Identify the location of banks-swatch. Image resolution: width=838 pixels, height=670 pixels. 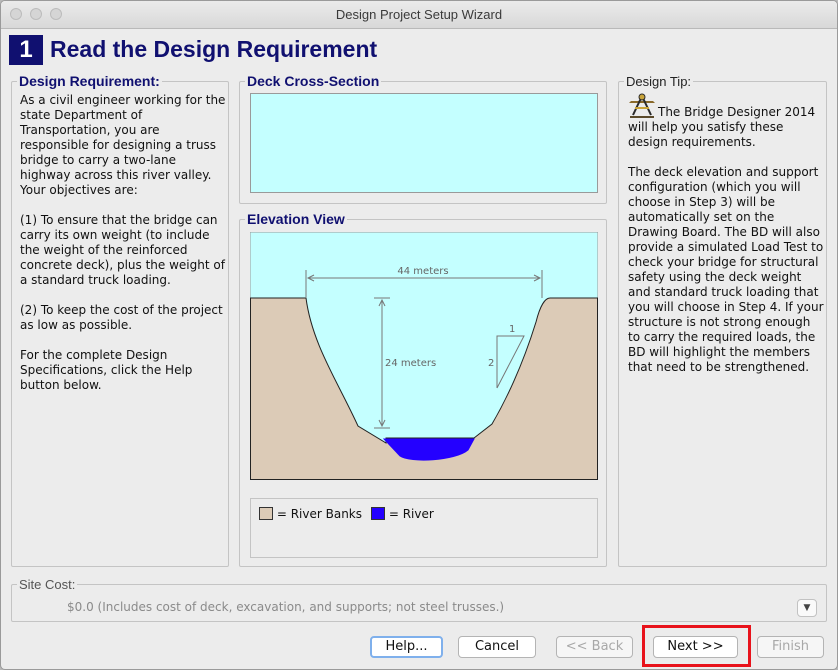
(266, 513).